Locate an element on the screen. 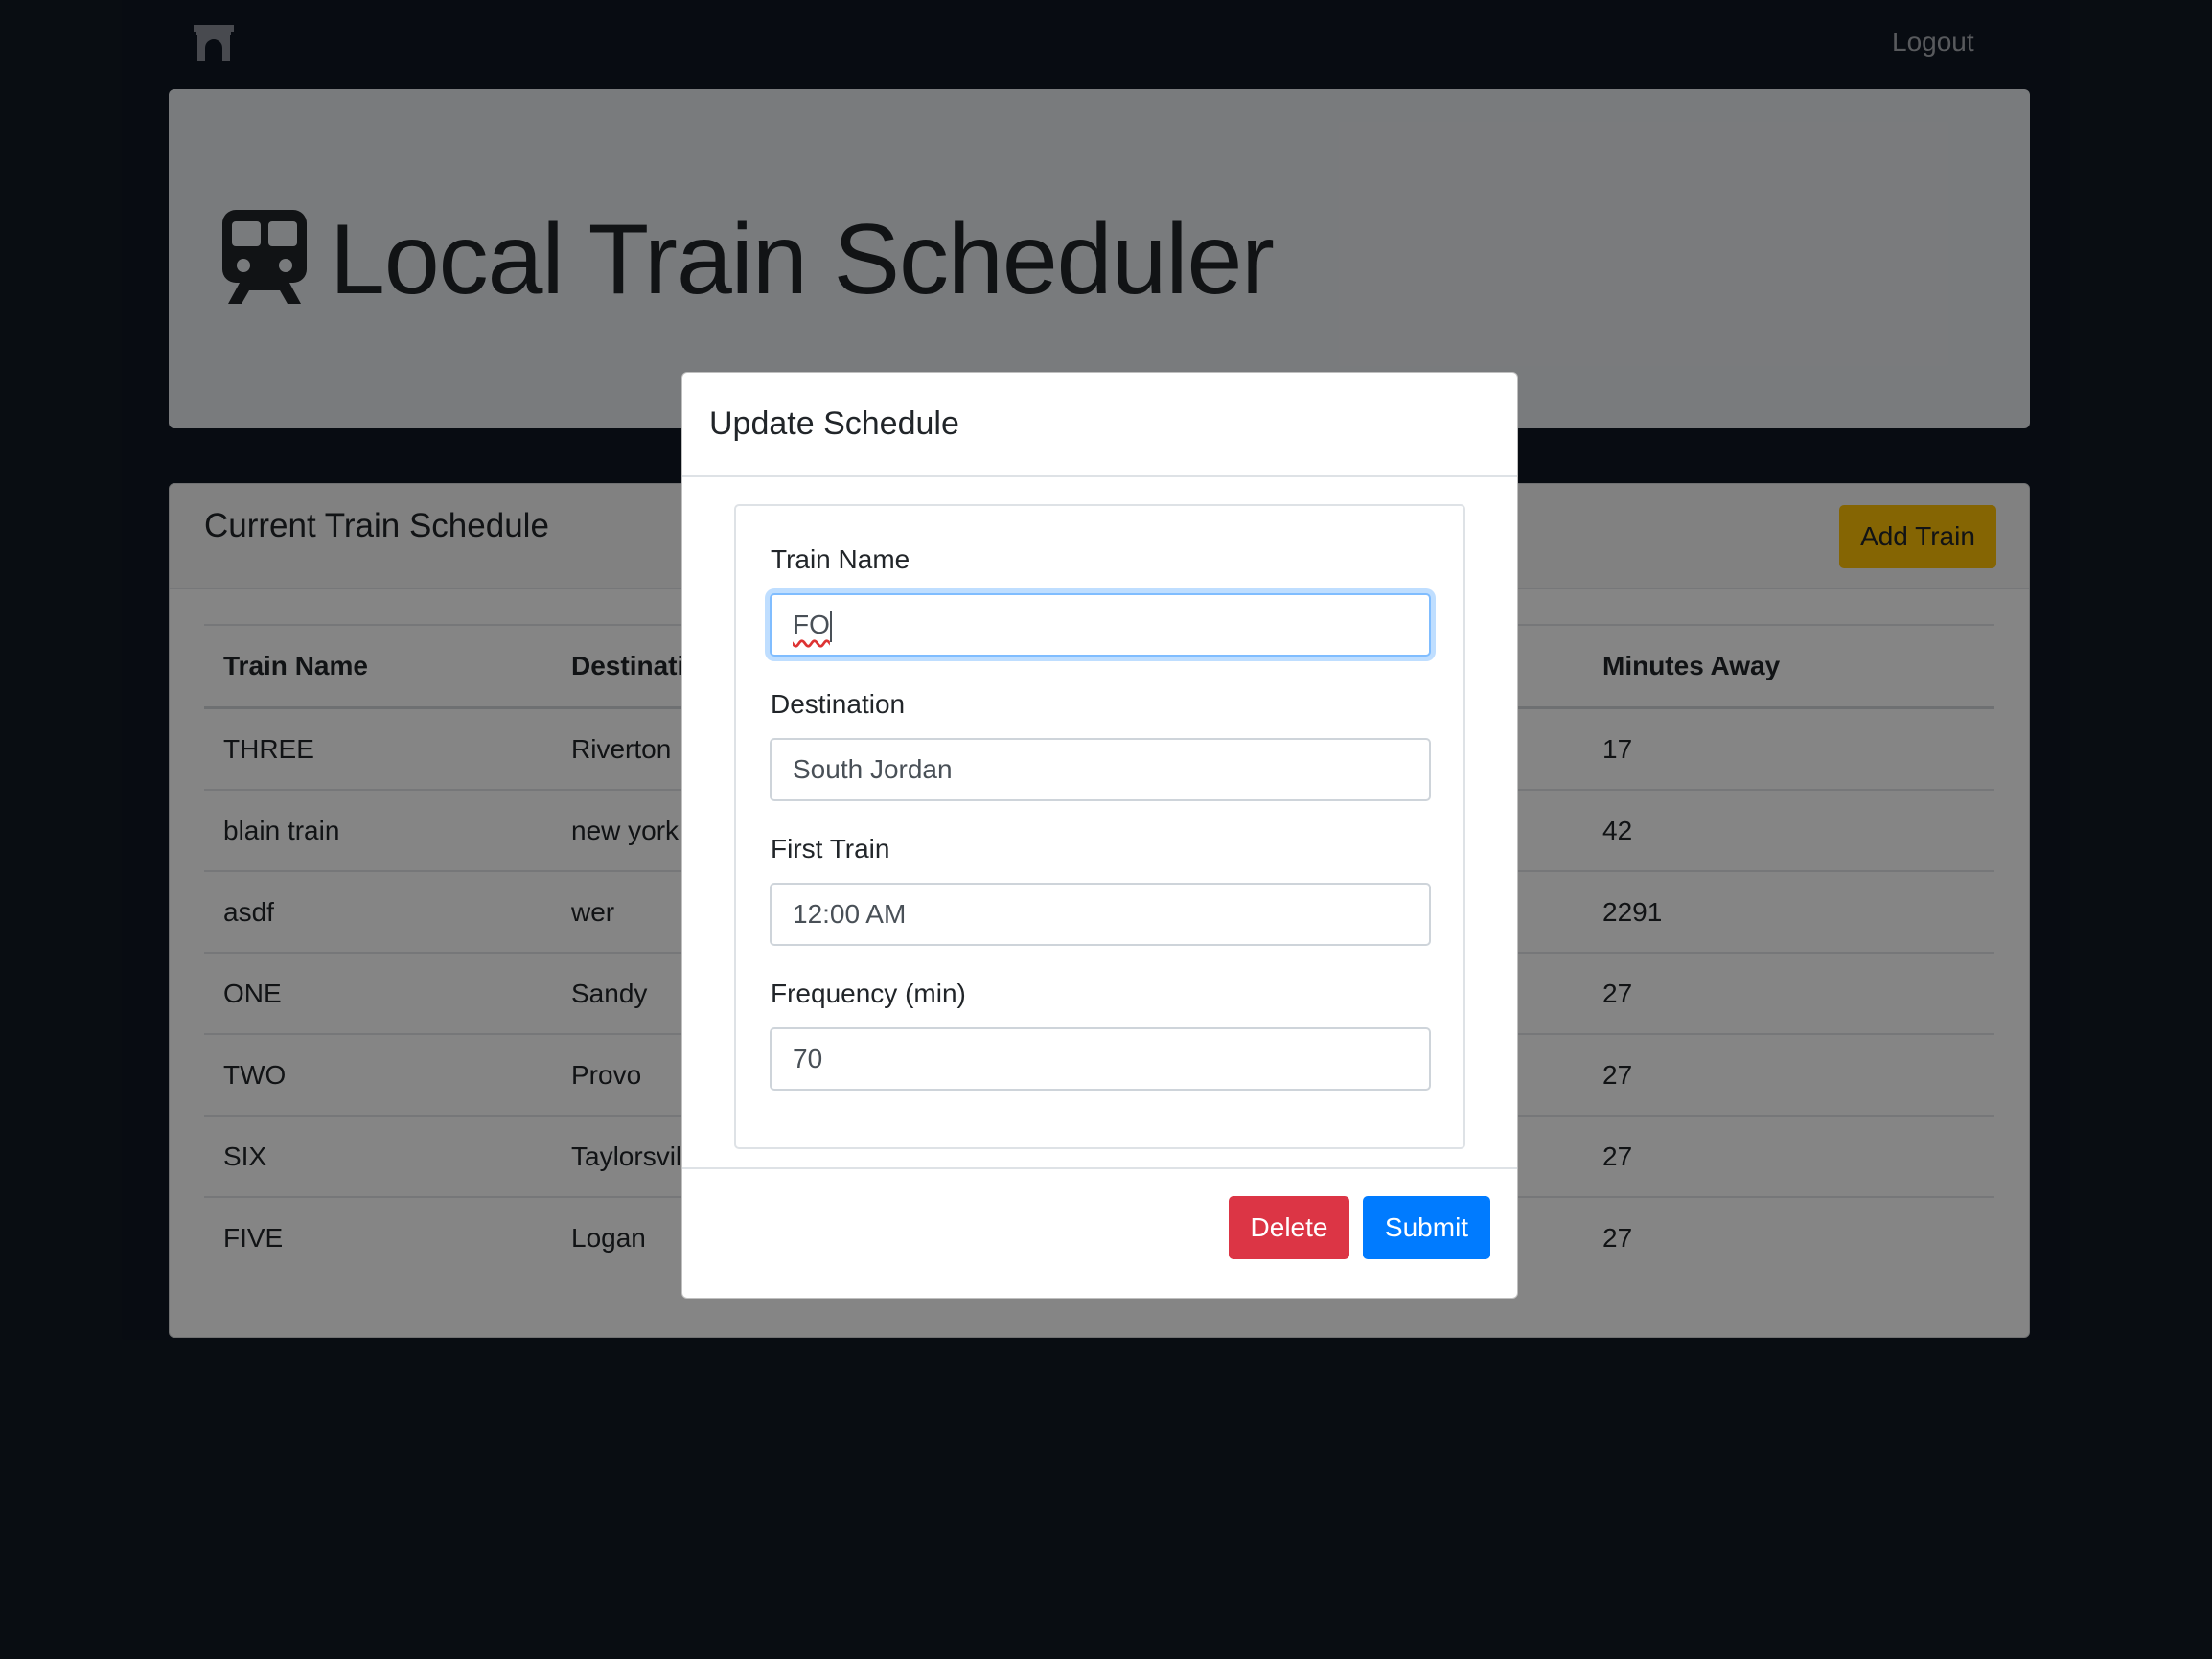 This screenshot has height=1659, width=2212. destination-label: Destination is located at coordinates (839, 704).